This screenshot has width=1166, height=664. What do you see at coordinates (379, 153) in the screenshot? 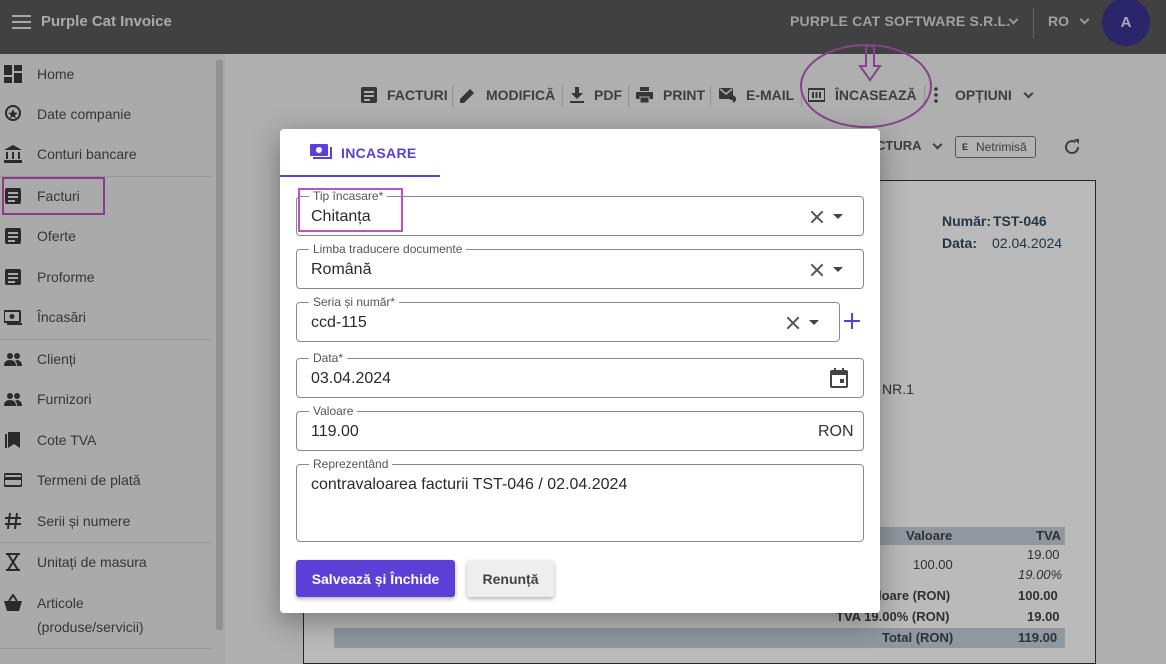
I see `tab-label: INCASARE` at bounding box center [379, 153].